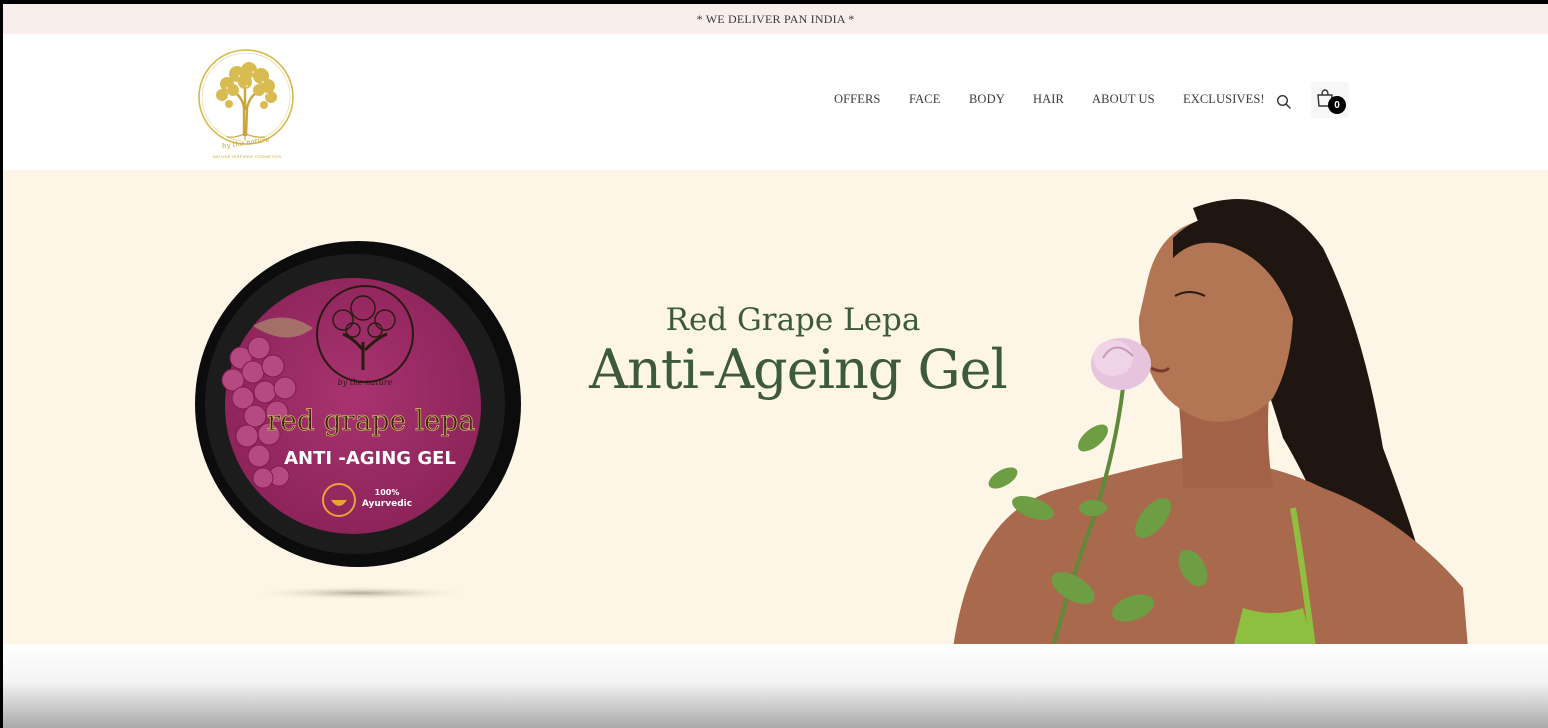 This screenshot has width=1548, height=728. Describe the element at coordinates (1224, 99) in the screenshot. I see `nav-exclusives: EXCLUSIVES!` at that location.